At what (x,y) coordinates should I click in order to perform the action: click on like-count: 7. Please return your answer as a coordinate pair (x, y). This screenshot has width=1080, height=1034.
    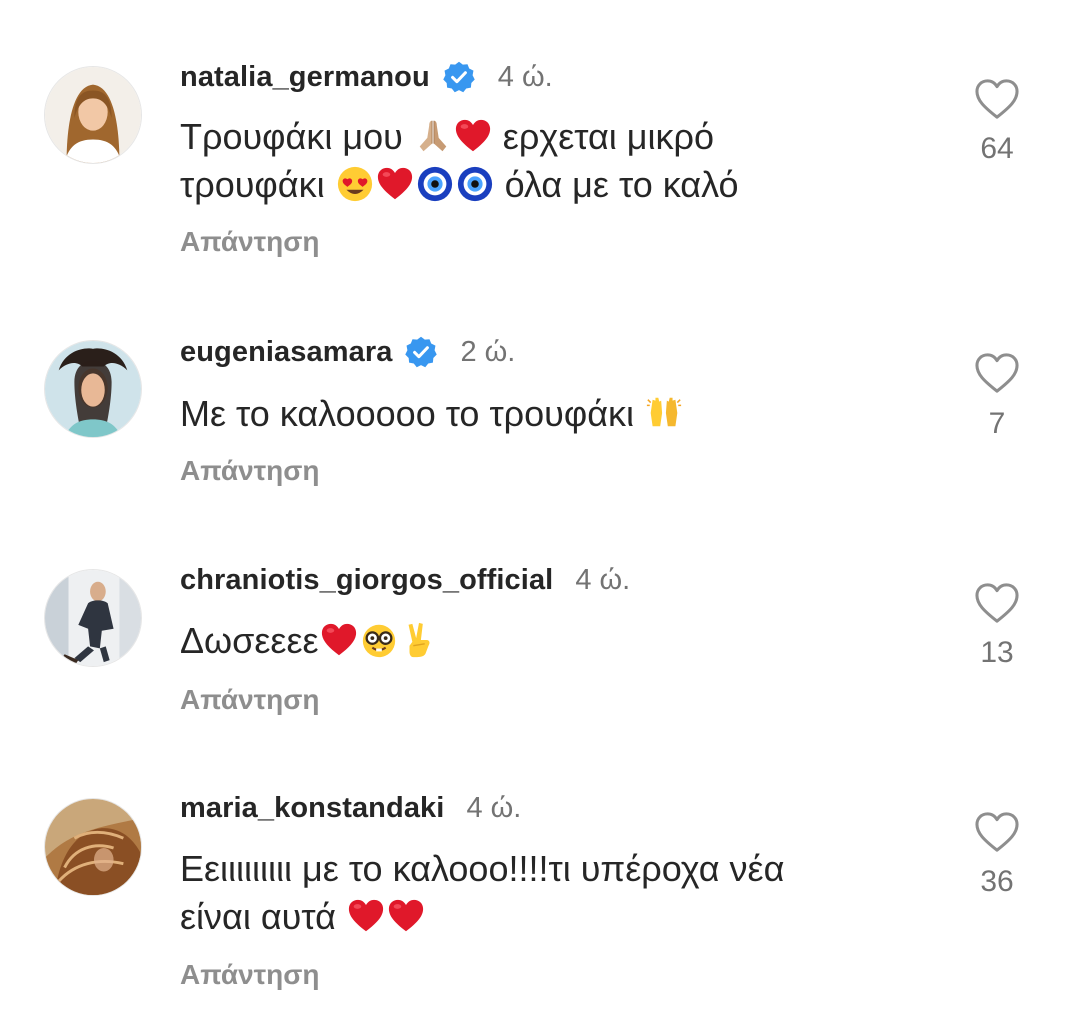
    Looking at the image, I should click on (997, 423).